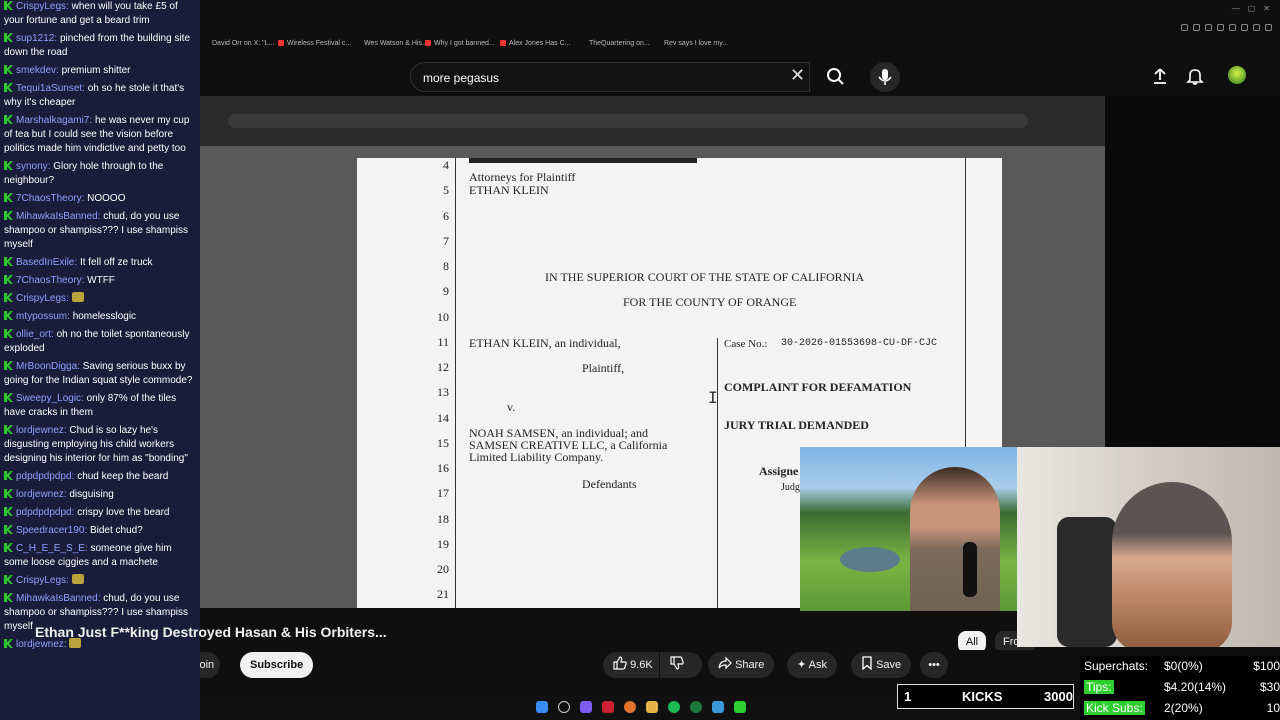 Image resolution: width=1280 pixels, height=720 pixels. What do you see at coordinates (446, 241) in the screenshot?
I see `line-number: 7` at bounding box center [446, 241].